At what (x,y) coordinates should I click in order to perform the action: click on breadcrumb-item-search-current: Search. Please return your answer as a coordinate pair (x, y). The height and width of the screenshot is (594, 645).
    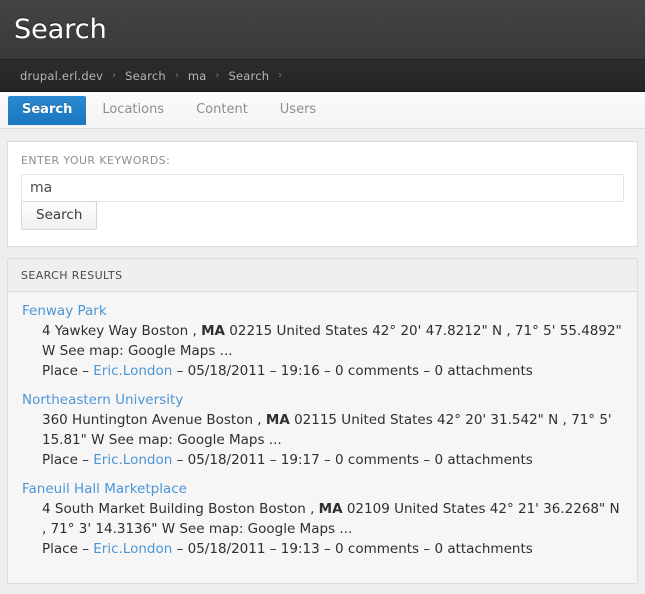
    Looking at the image, I should click on (249, 76).